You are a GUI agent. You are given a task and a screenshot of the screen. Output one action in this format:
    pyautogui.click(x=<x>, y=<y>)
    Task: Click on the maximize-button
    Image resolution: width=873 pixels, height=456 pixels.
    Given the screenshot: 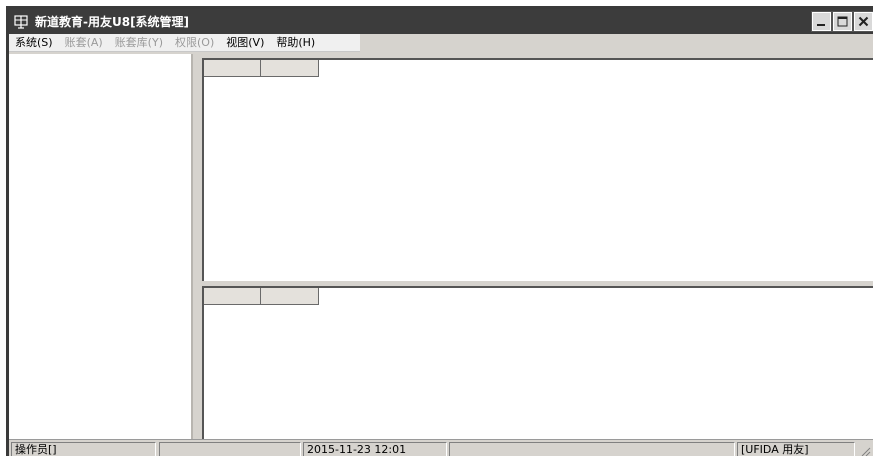 What is the action you would take?
    pyautogui.click(x=842, y=21)
    